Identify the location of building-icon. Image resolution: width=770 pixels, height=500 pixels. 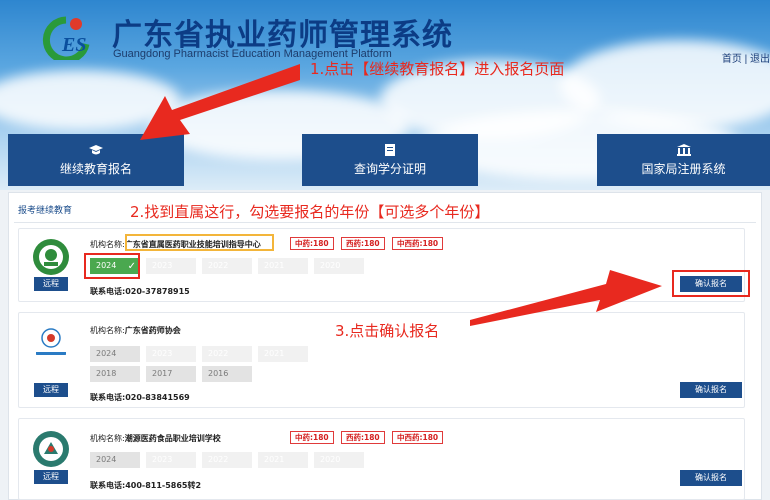
(683, 149).